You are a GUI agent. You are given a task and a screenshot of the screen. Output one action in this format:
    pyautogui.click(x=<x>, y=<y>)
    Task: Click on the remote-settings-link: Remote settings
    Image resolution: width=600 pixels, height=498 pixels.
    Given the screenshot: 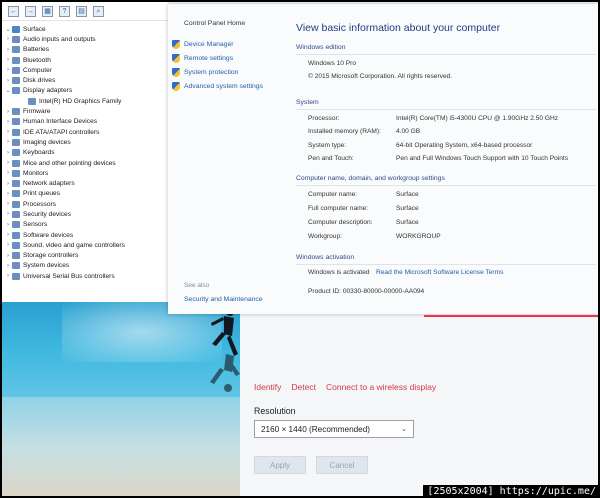 What is the action you would take?
    pyautogui.click(x=202, y=58)
    